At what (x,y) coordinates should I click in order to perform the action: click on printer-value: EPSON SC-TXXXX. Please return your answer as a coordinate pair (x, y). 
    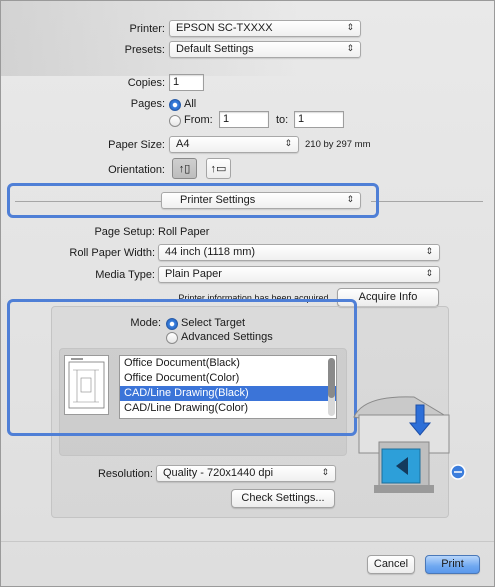
    Looking at the image, I should click on (224, 28).